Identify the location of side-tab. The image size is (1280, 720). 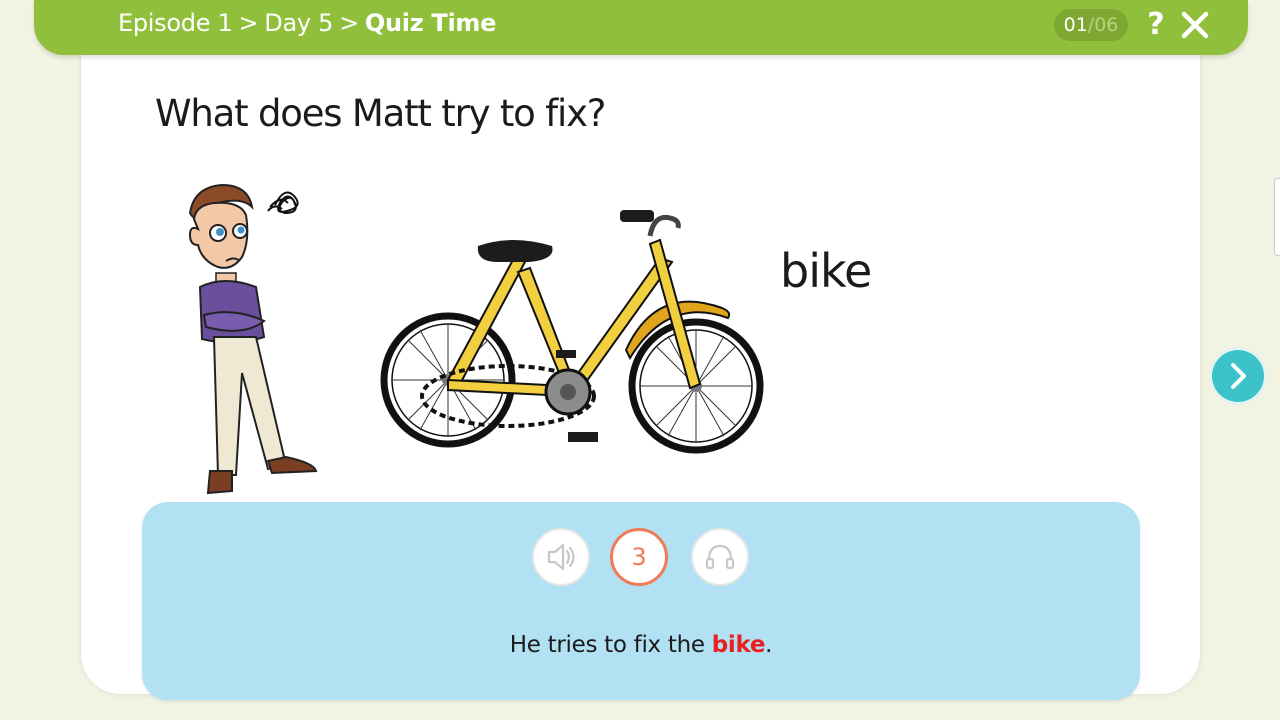
(1277, 217).